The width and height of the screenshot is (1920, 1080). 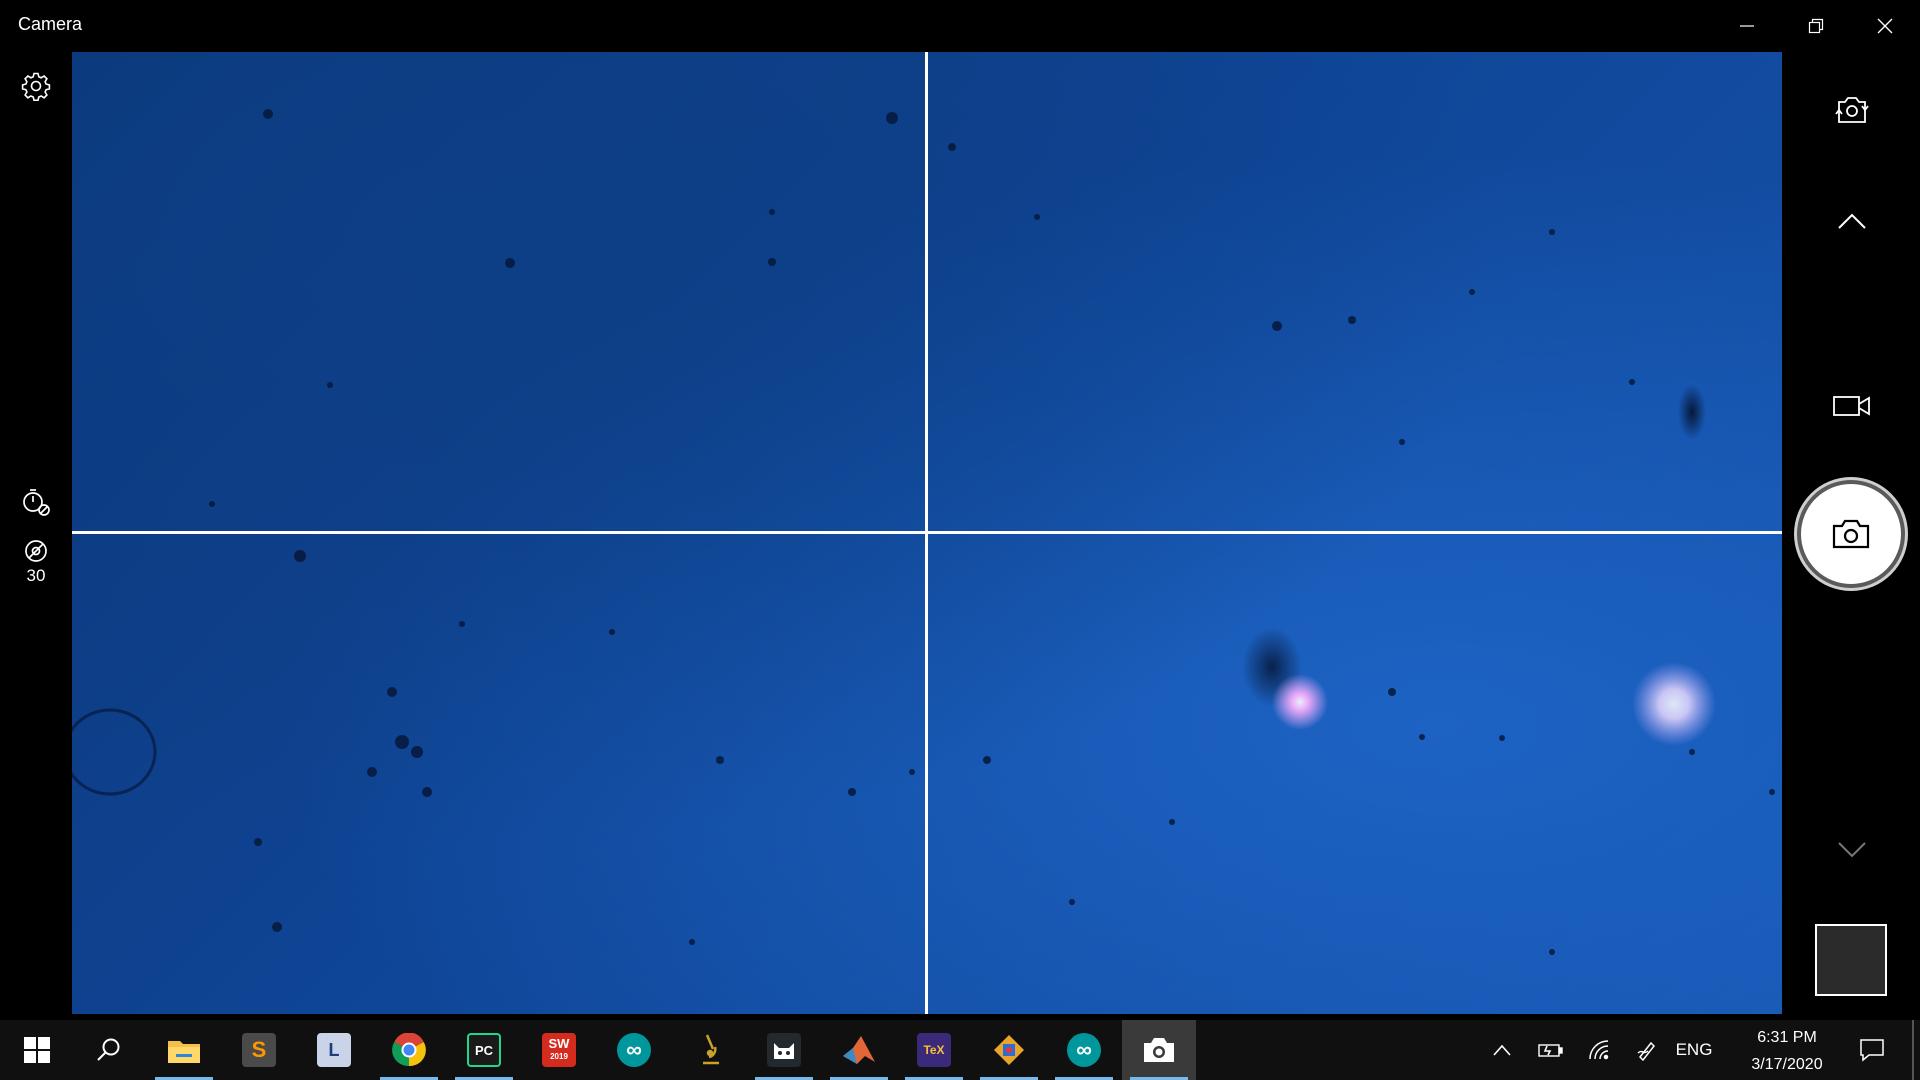 I want to click on grid-line-horizontal, so click(x=927, y=532).